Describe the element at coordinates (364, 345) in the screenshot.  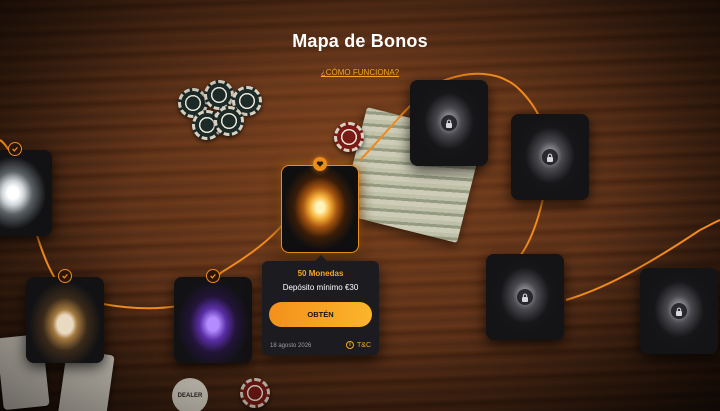
I see `terms-label: T&C` at that location.